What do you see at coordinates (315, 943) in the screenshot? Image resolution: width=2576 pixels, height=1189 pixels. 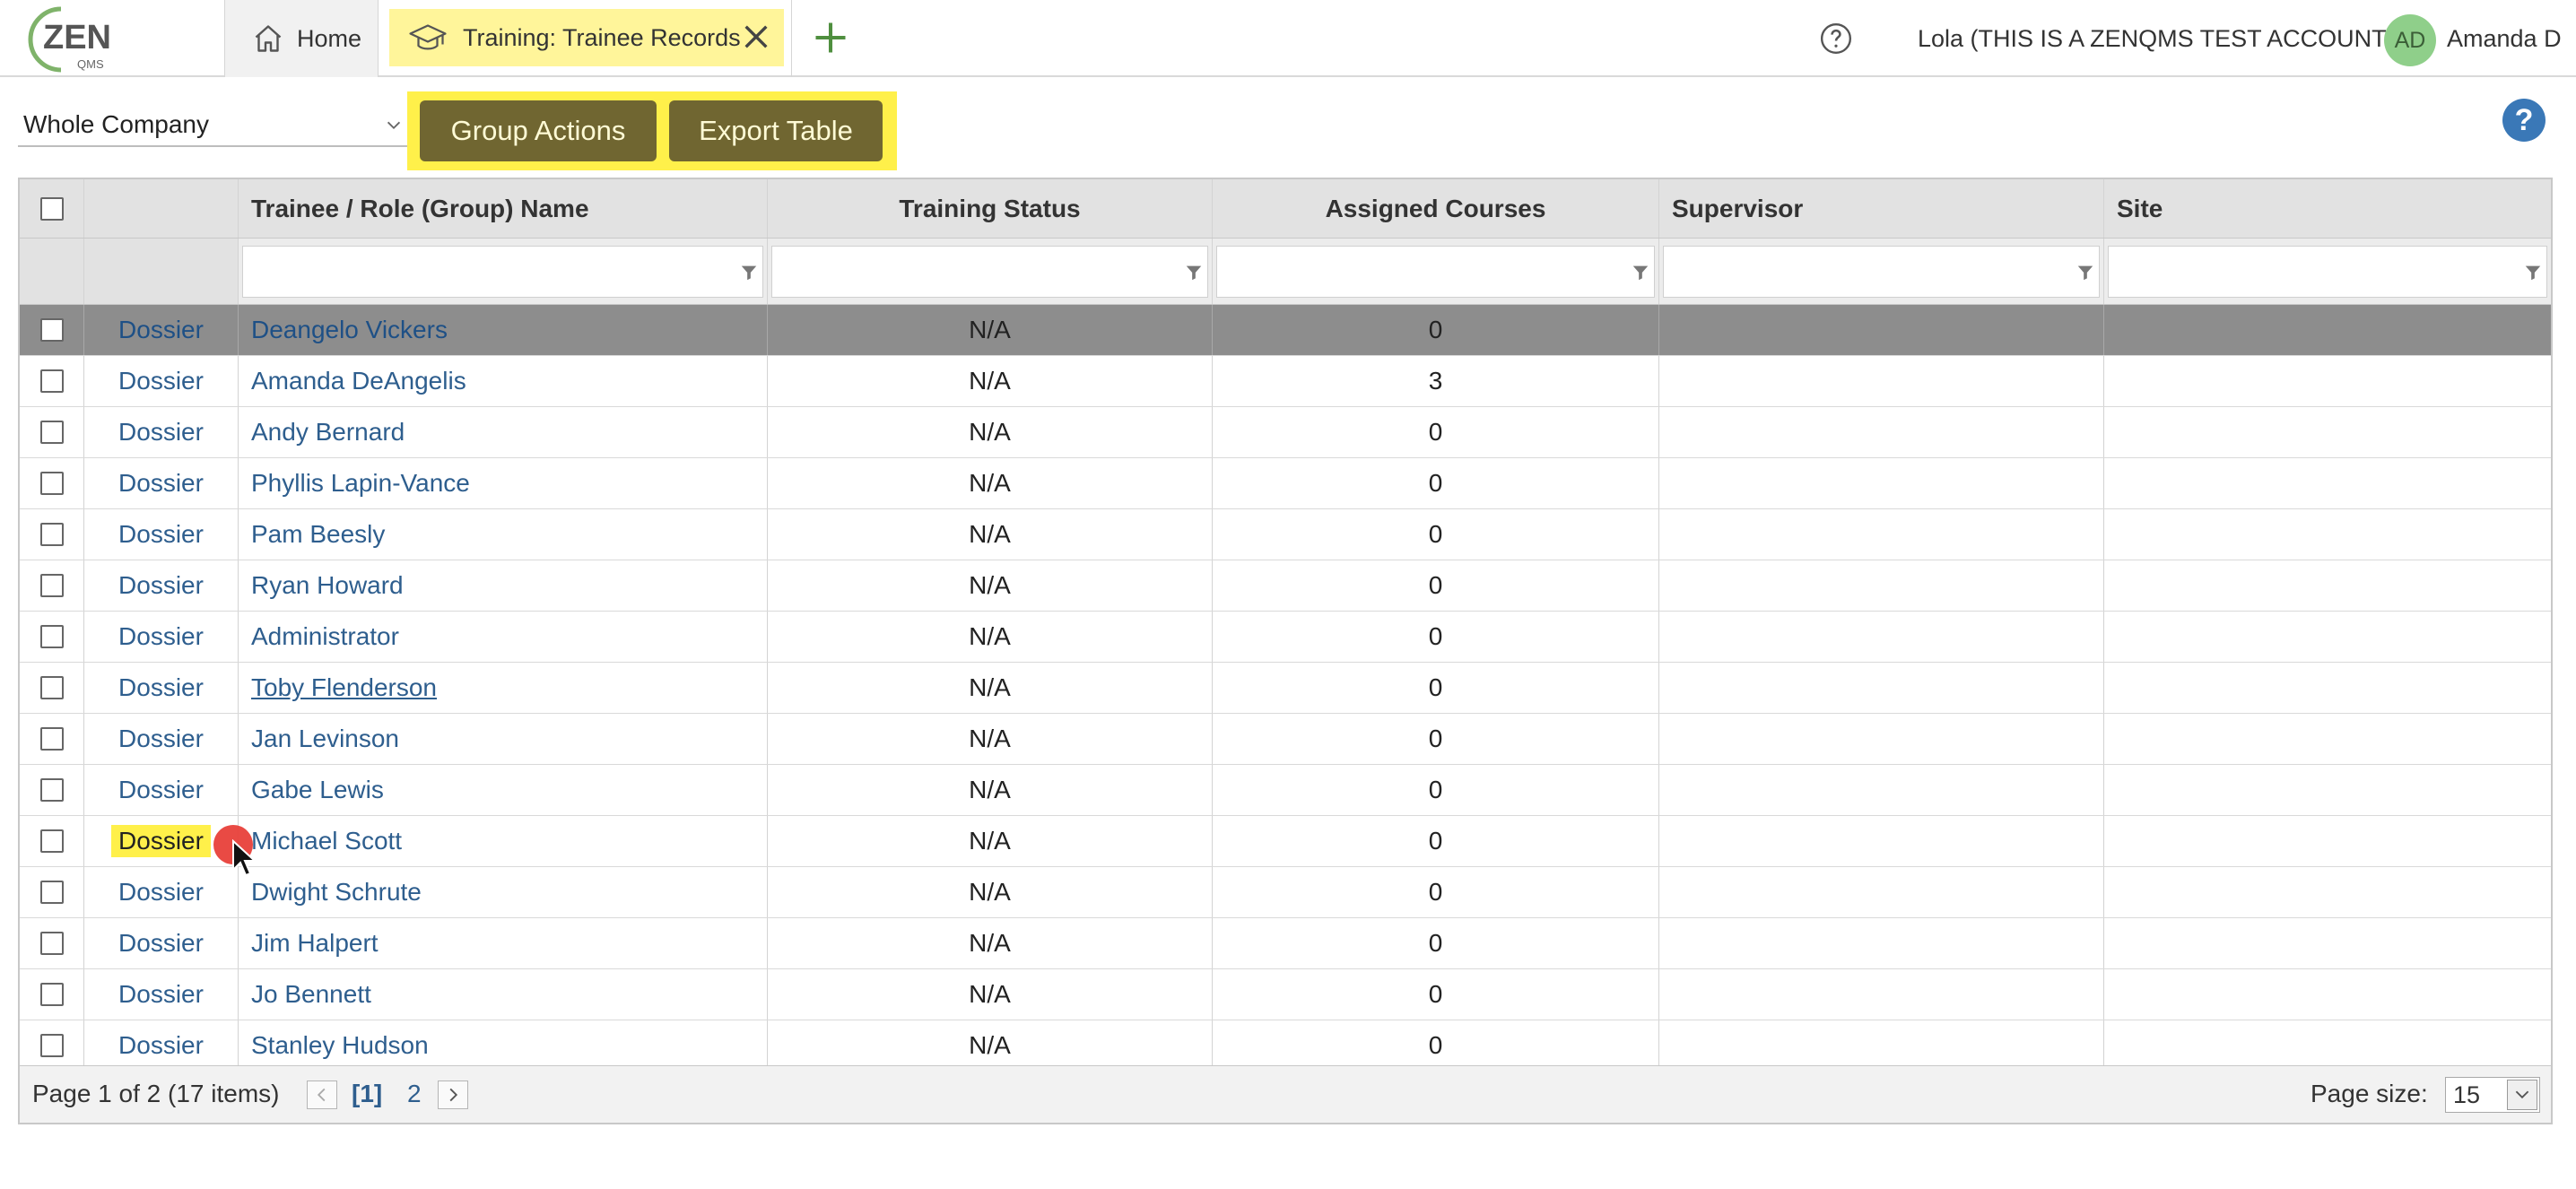 I see `trainee-name-link: Jim Halpert` at bounding box center [315, 943].